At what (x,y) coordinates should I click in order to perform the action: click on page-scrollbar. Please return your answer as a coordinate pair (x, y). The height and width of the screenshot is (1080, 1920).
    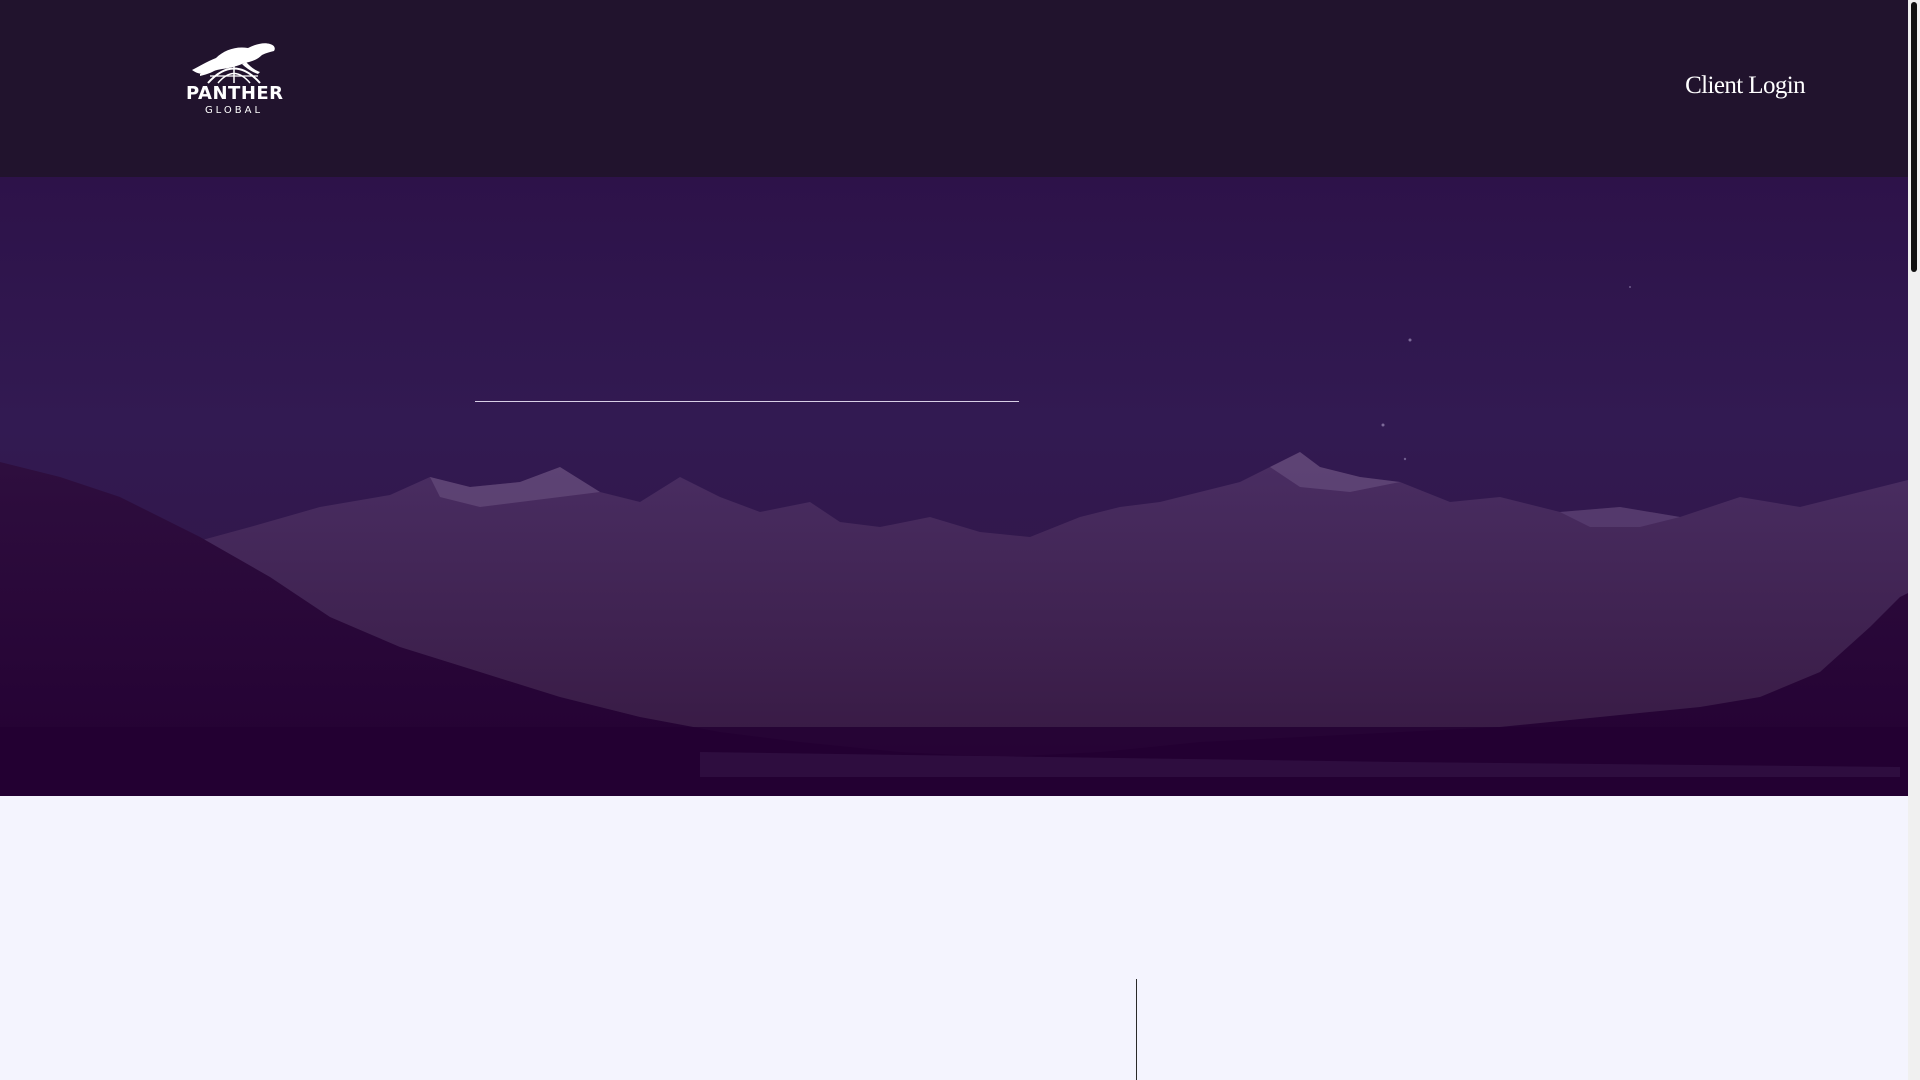
    Looking at the image, I should click on (1914, 540).